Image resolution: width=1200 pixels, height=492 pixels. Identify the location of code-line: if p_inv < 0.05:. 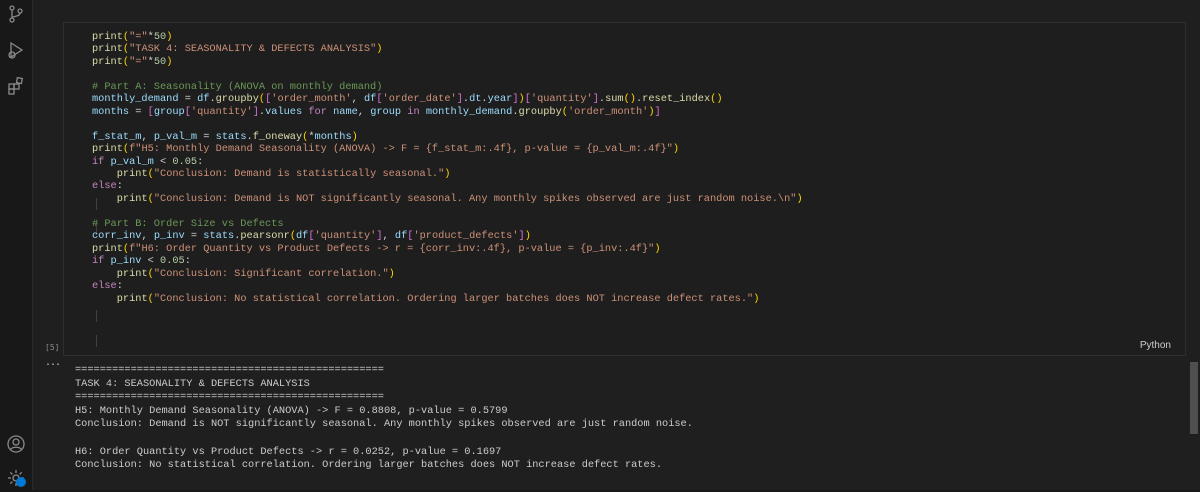
(141, 261).